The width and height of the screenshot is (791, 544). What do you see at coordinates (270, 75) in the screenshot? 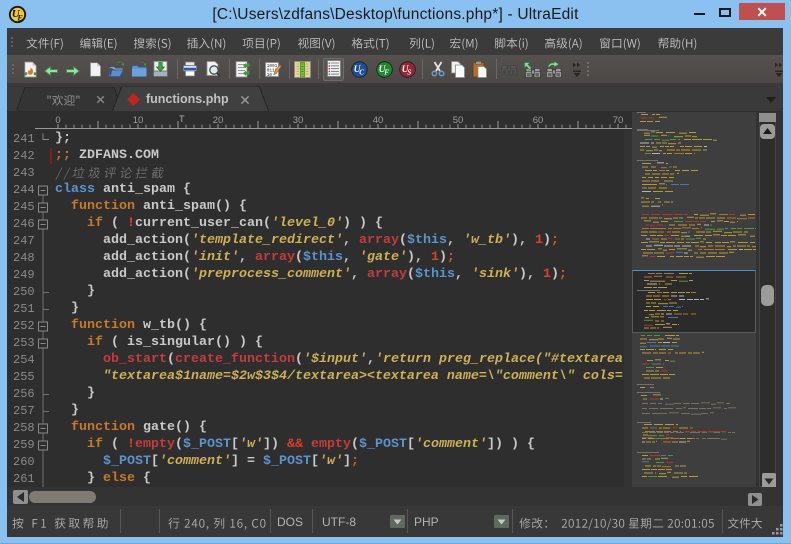
I see `svg-text: 10` at bounding box center [270, 75].